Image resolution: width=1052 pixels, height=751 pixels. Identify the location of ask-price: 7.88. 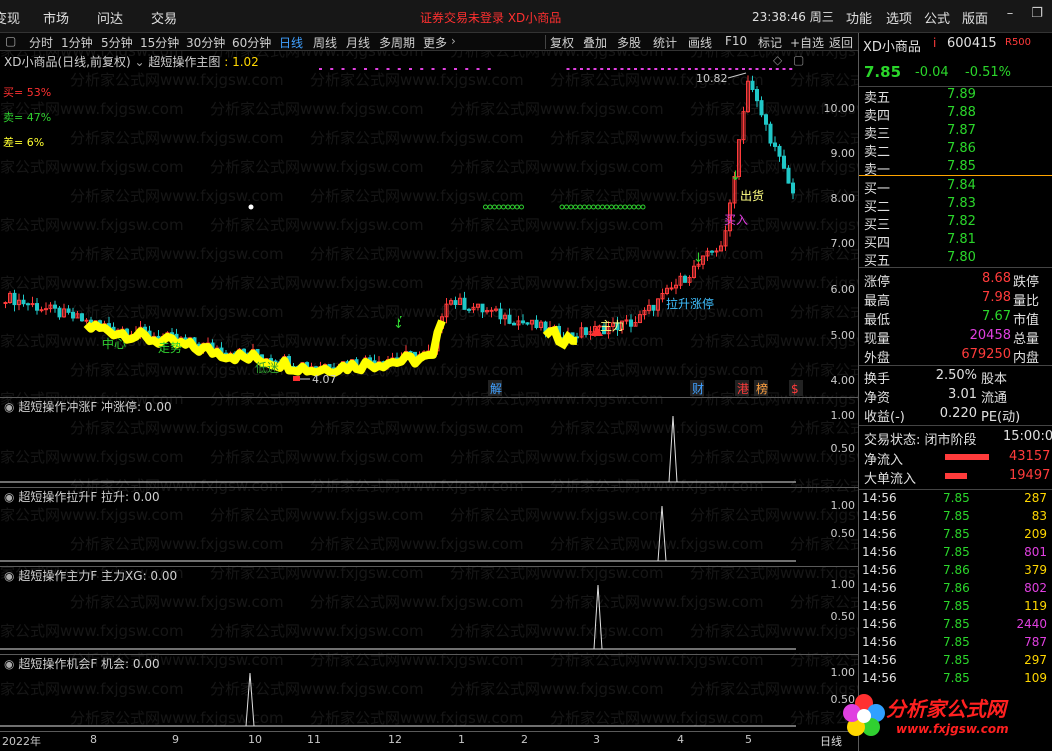
(961, 112).